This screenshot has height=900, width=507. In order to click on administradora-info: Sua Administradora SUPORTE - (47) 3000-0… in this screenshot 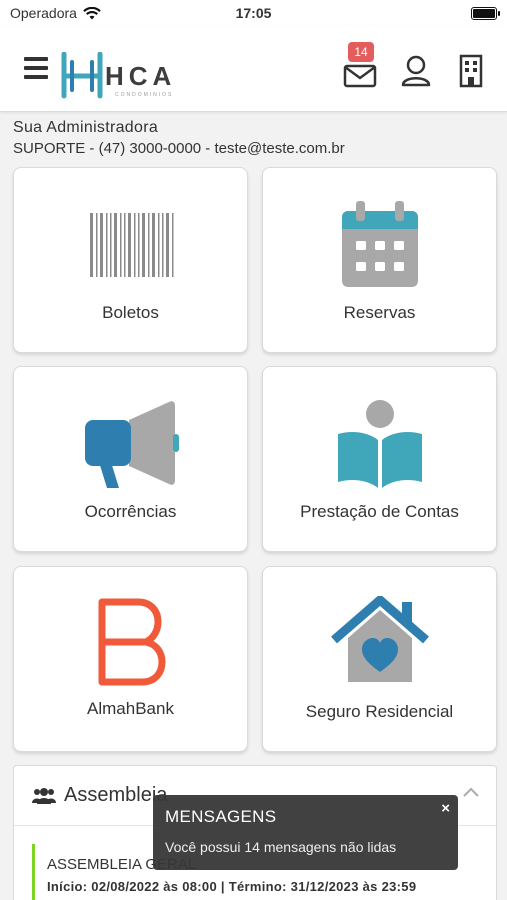, I will do `click(253, 138)`.